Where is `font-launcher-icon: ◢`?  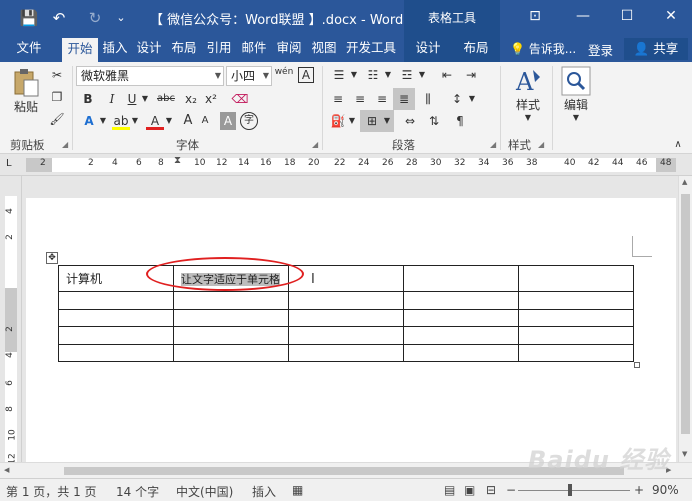
font-launcher-icon: ◢ is located at coordinates (315, 144).